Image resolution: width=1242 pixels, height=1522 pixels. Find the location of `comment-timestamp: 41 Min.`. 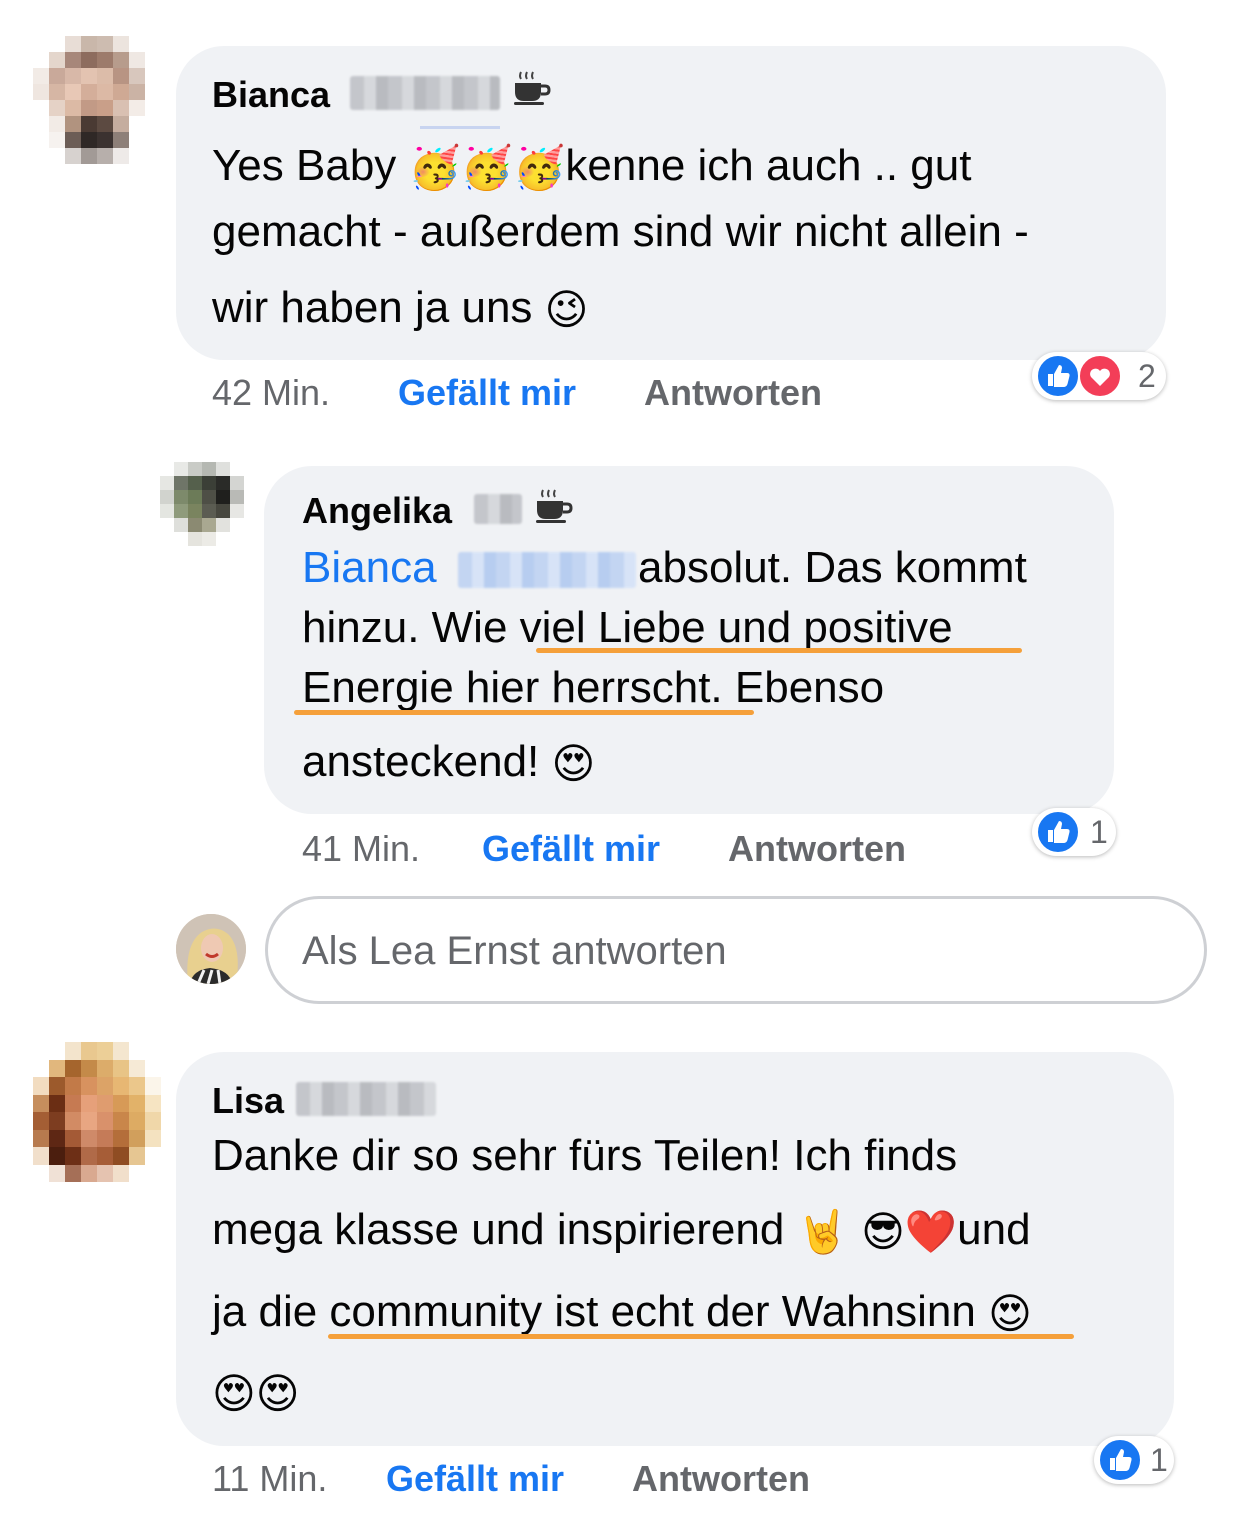

comment-timestamp: 41 Min. is located at coordinates (361, 848).